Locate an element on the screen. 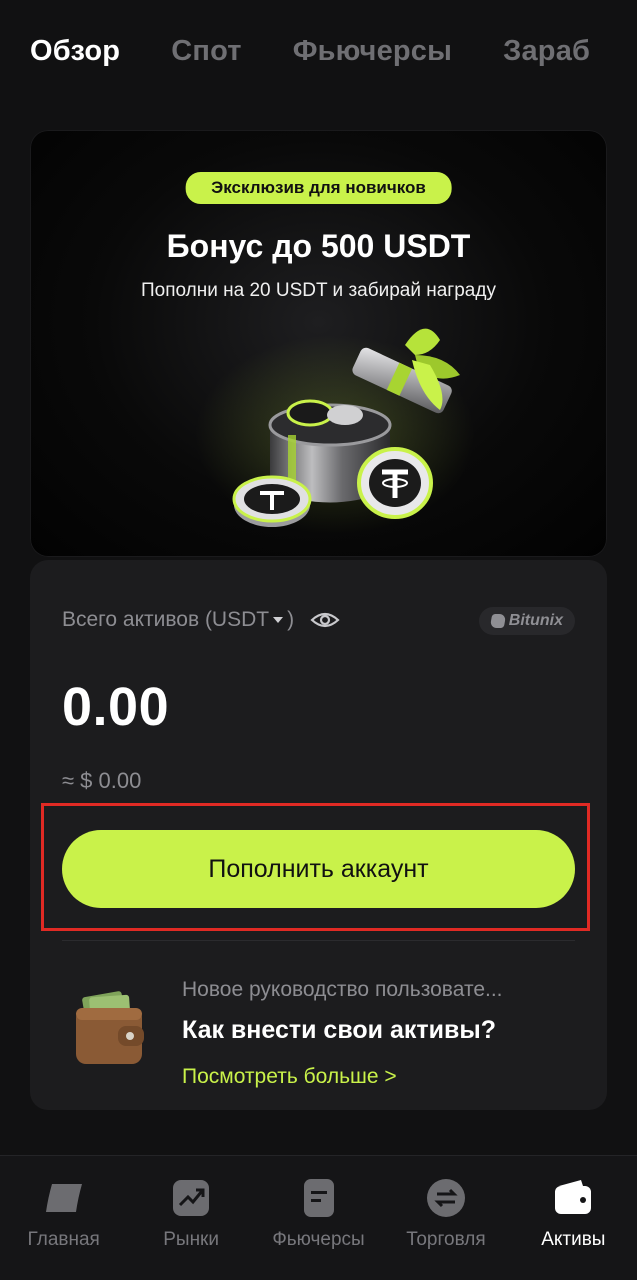 The width and height of the screenshot is (637, 1280). tab-spot: Спот is located at coordinates (206, 51).